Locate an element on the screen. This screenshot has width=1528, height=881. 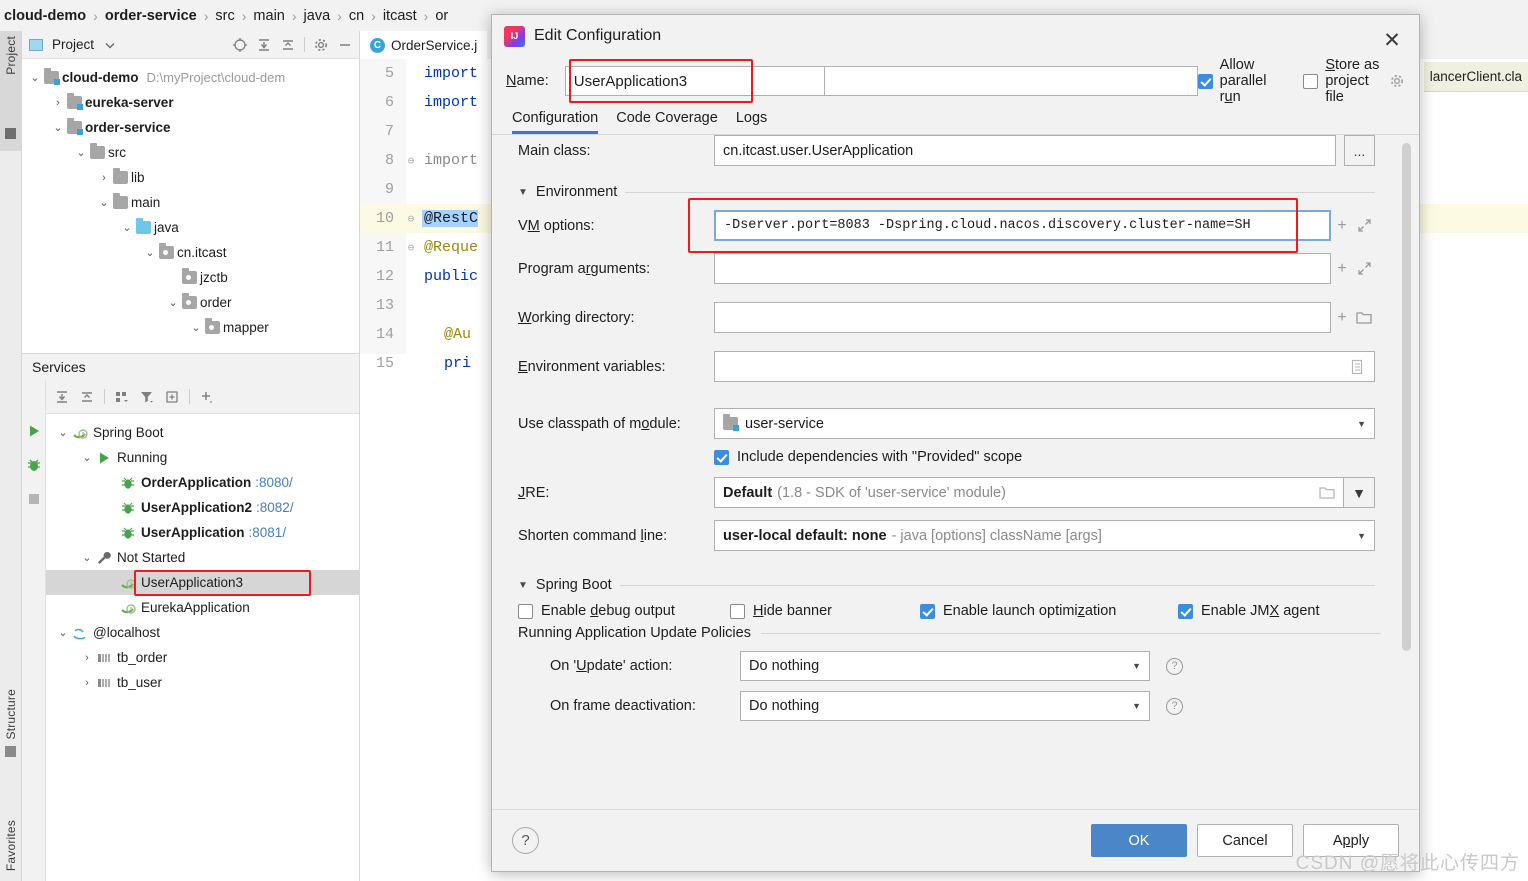
project-tree-item-eureka-server: › eureka-server is located at coordinates (190, 102).